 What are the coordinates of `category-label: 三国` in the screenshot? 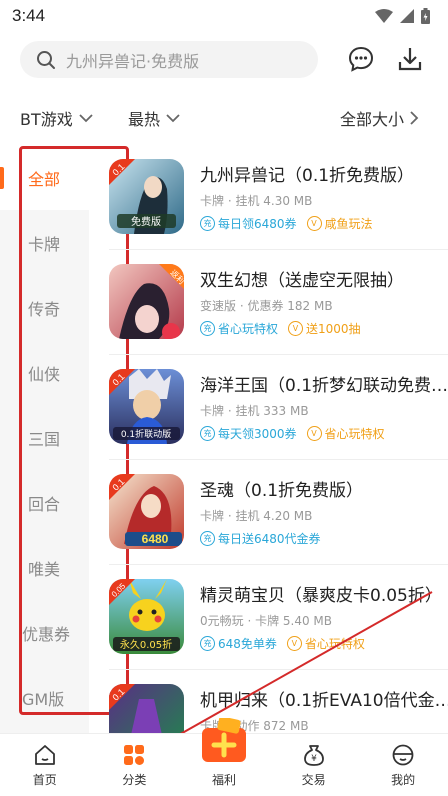 It's located at (44, 439).